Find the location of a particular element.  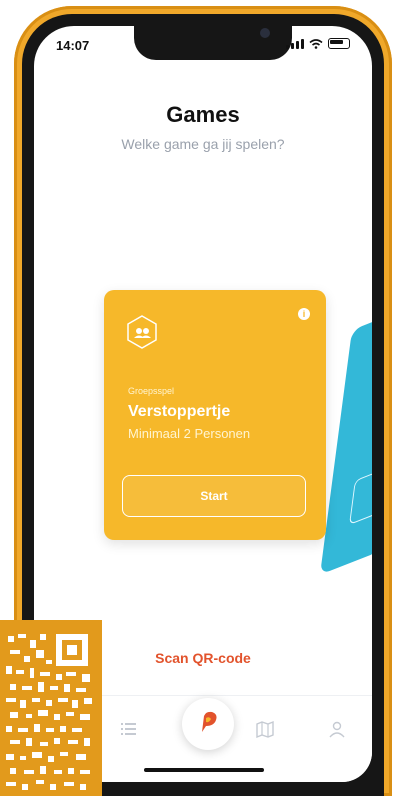

camera-icon is located at coordinates (265, 33).